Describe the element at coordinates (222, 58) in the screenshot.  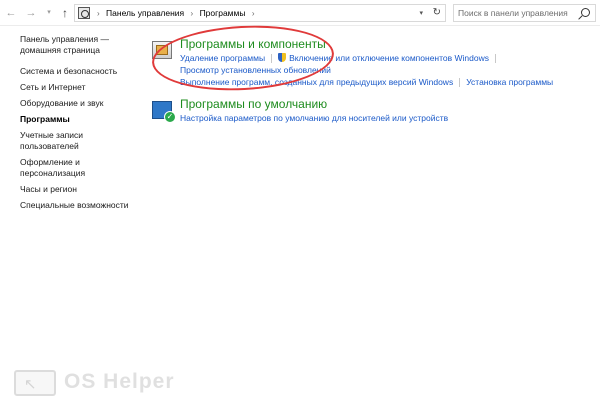
I see `uninstall-program-link: Удаление программы` at that location.